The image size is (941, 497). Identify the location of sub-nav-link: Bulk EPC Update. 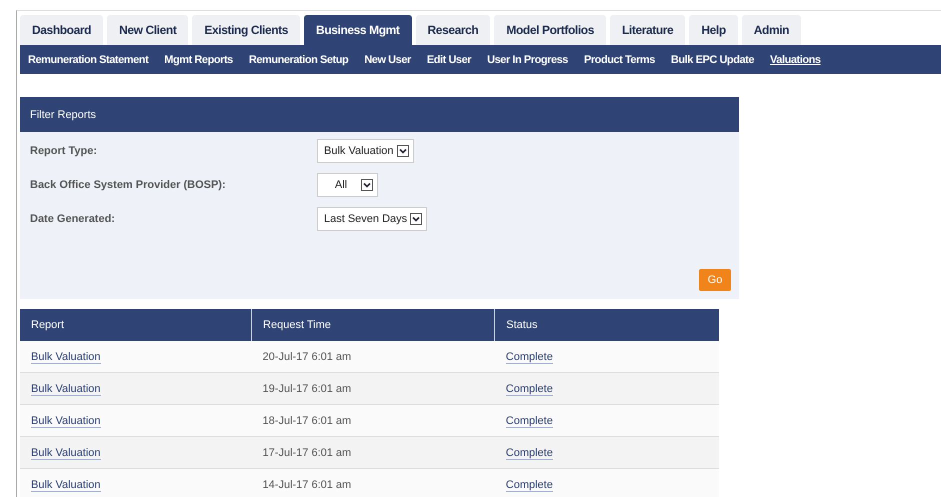
(712, 60).